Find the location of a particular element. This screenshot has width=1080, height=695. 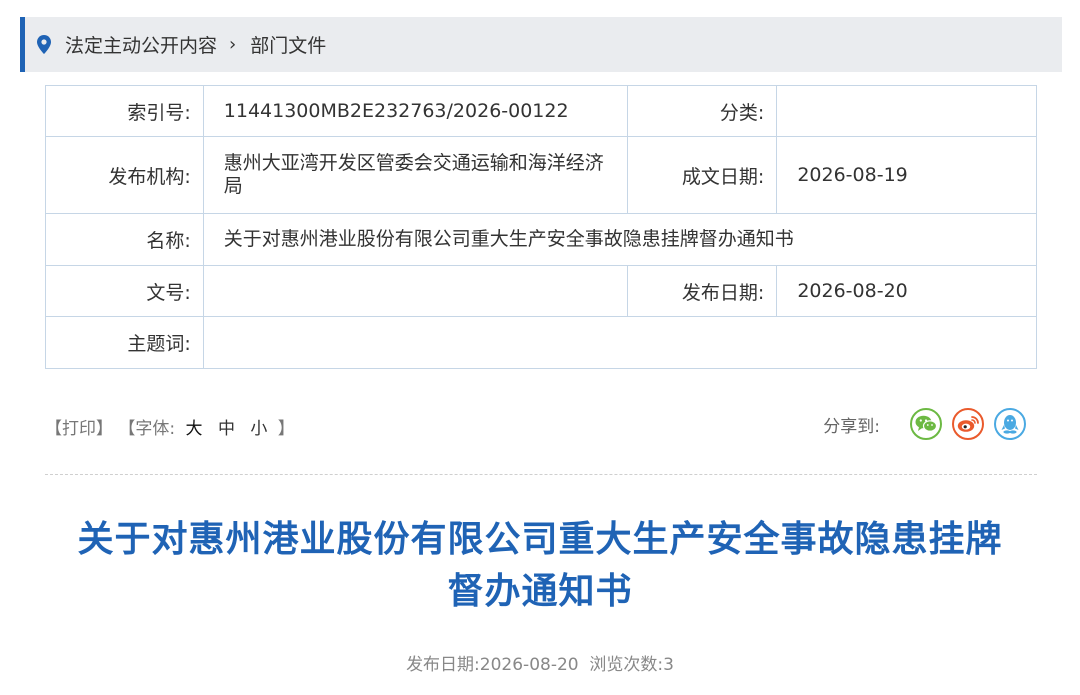

wechat-icon is located at coordinates (926, 423).